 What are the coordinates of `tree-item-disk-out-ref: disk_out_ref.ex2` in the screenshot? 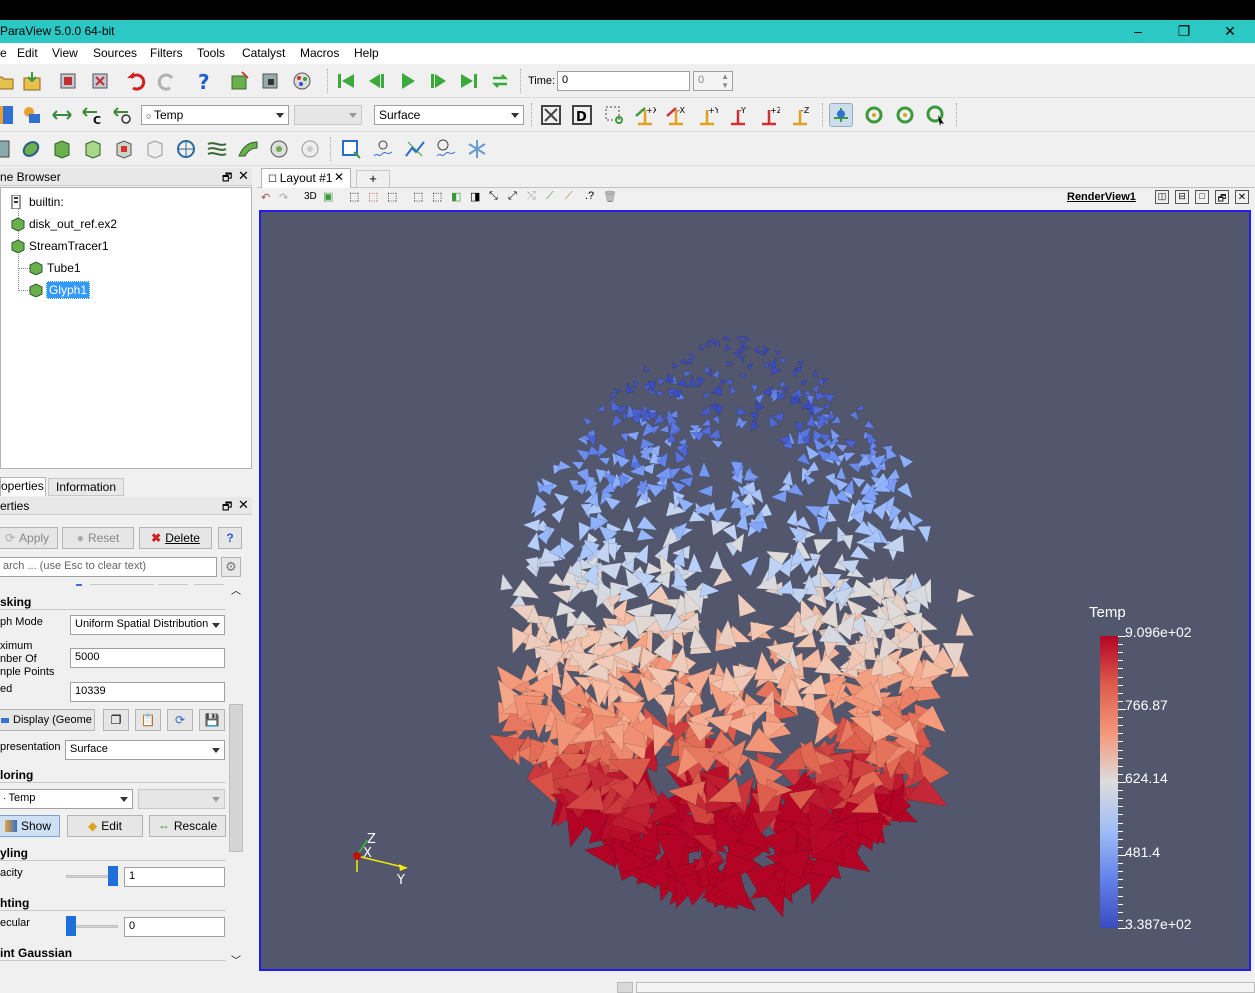 It's located at (64, 224).